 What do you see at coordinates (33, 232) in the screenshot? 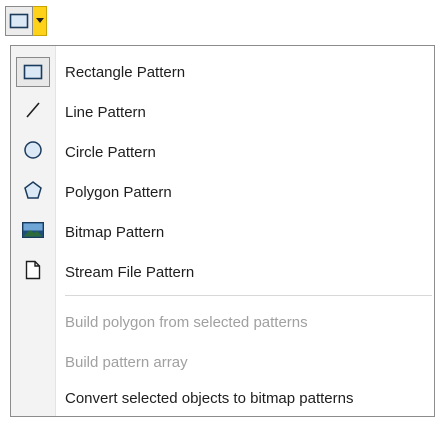
I see `bitmap-icon` at bounding box center [33, 232].